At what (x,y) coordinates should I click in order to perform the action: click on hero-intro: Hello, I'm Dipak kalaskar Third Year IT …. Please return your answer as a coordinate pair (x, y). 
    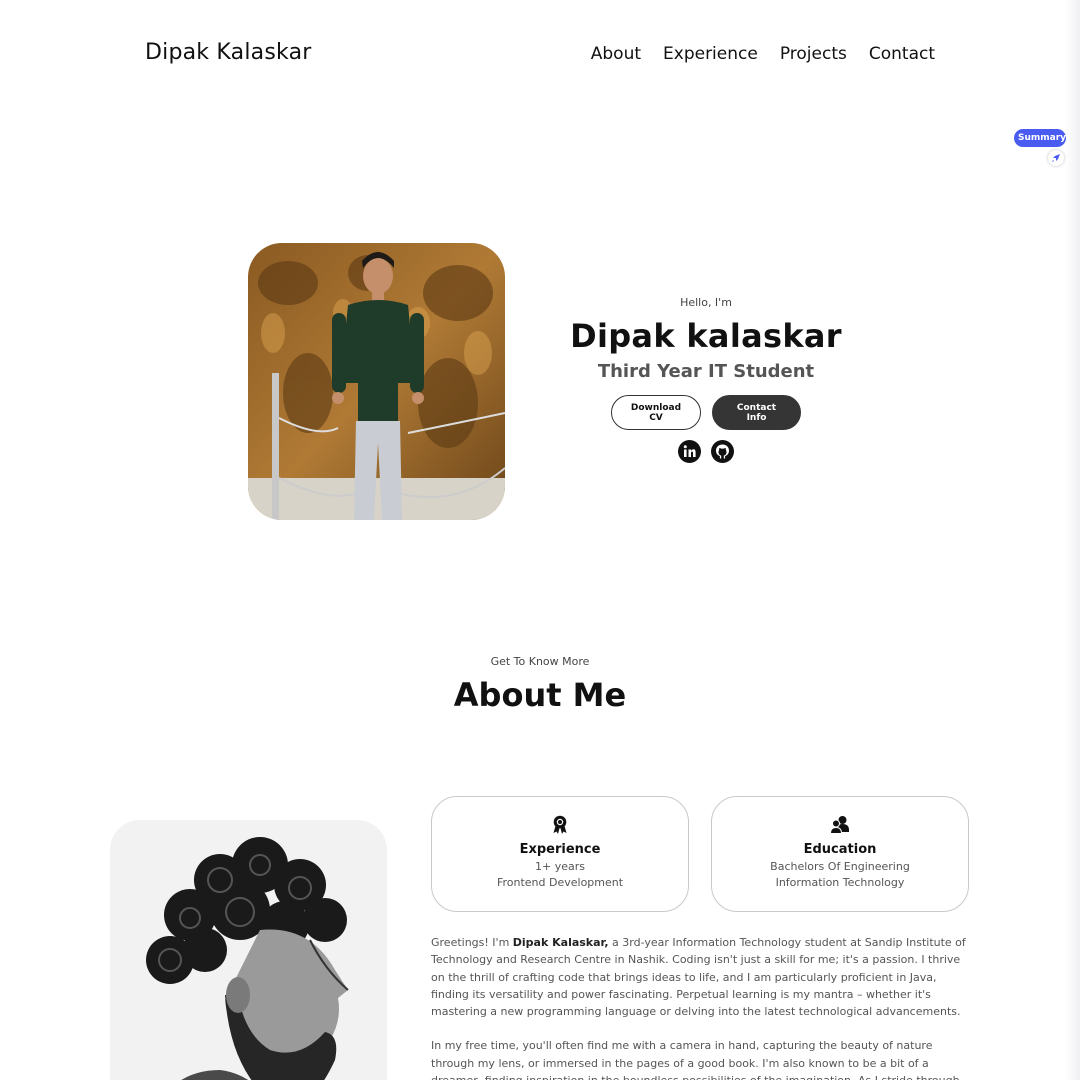
    Looking at the image, I should click on (706, 379).